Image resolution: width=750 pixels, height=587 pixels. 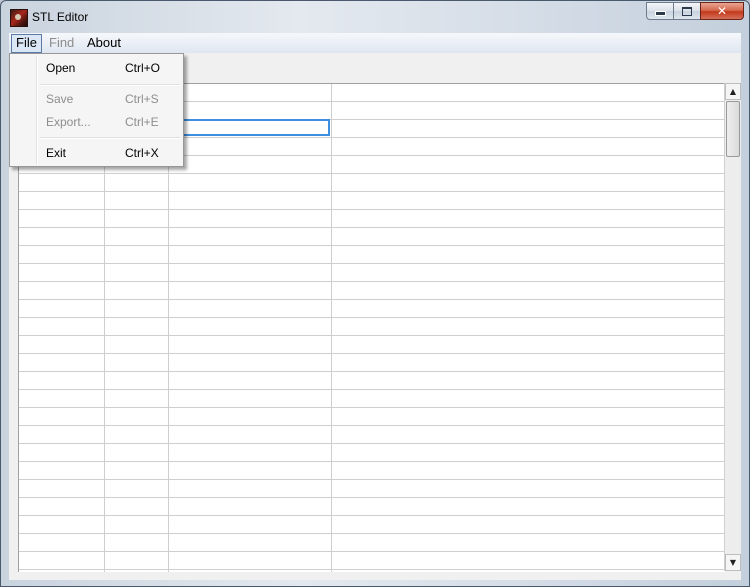 I want to click on app-icon, so click(x=19, y=18).